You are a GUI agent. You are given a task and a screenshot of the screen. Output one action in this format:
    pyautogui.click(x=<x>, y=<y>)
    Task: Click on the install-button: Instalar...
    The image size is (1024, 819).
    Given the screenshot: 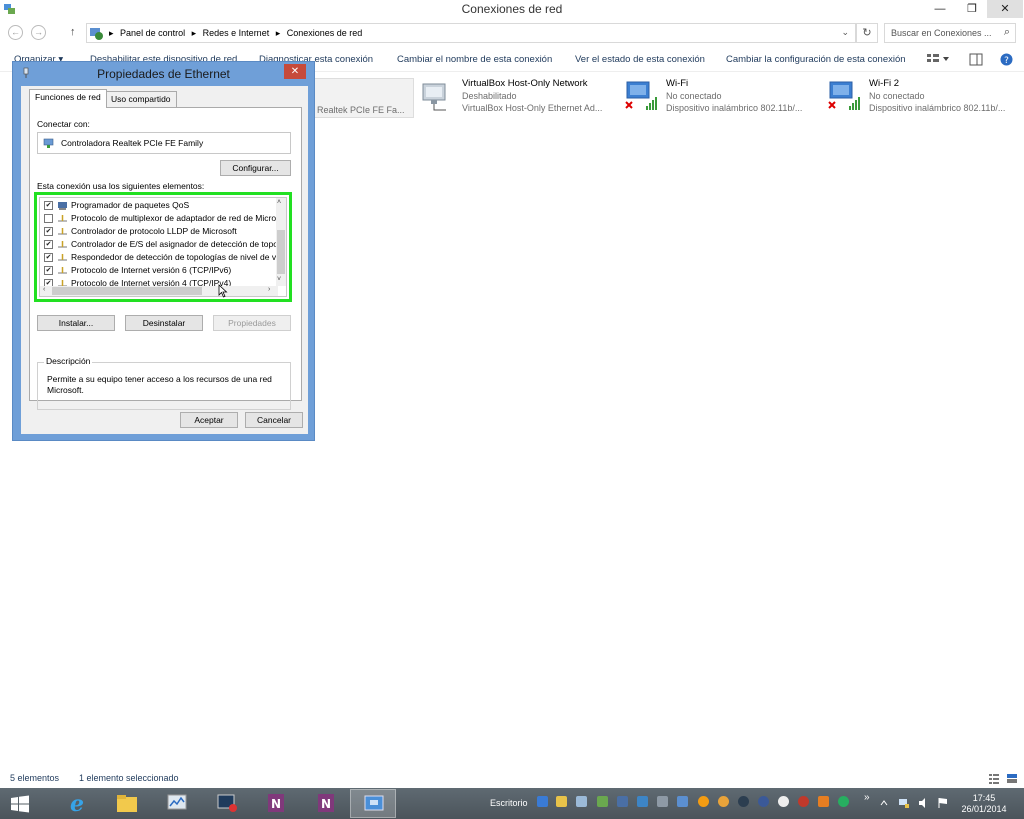 What is the action you would take?
    pyautogui.click(x=76, y=323)
    